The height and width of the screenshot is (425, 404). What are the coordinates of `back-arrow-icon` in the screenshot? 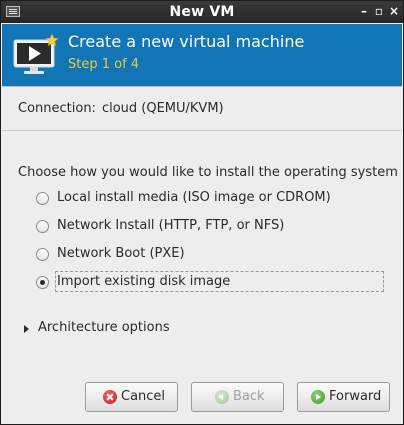 It's located at (222, 397).